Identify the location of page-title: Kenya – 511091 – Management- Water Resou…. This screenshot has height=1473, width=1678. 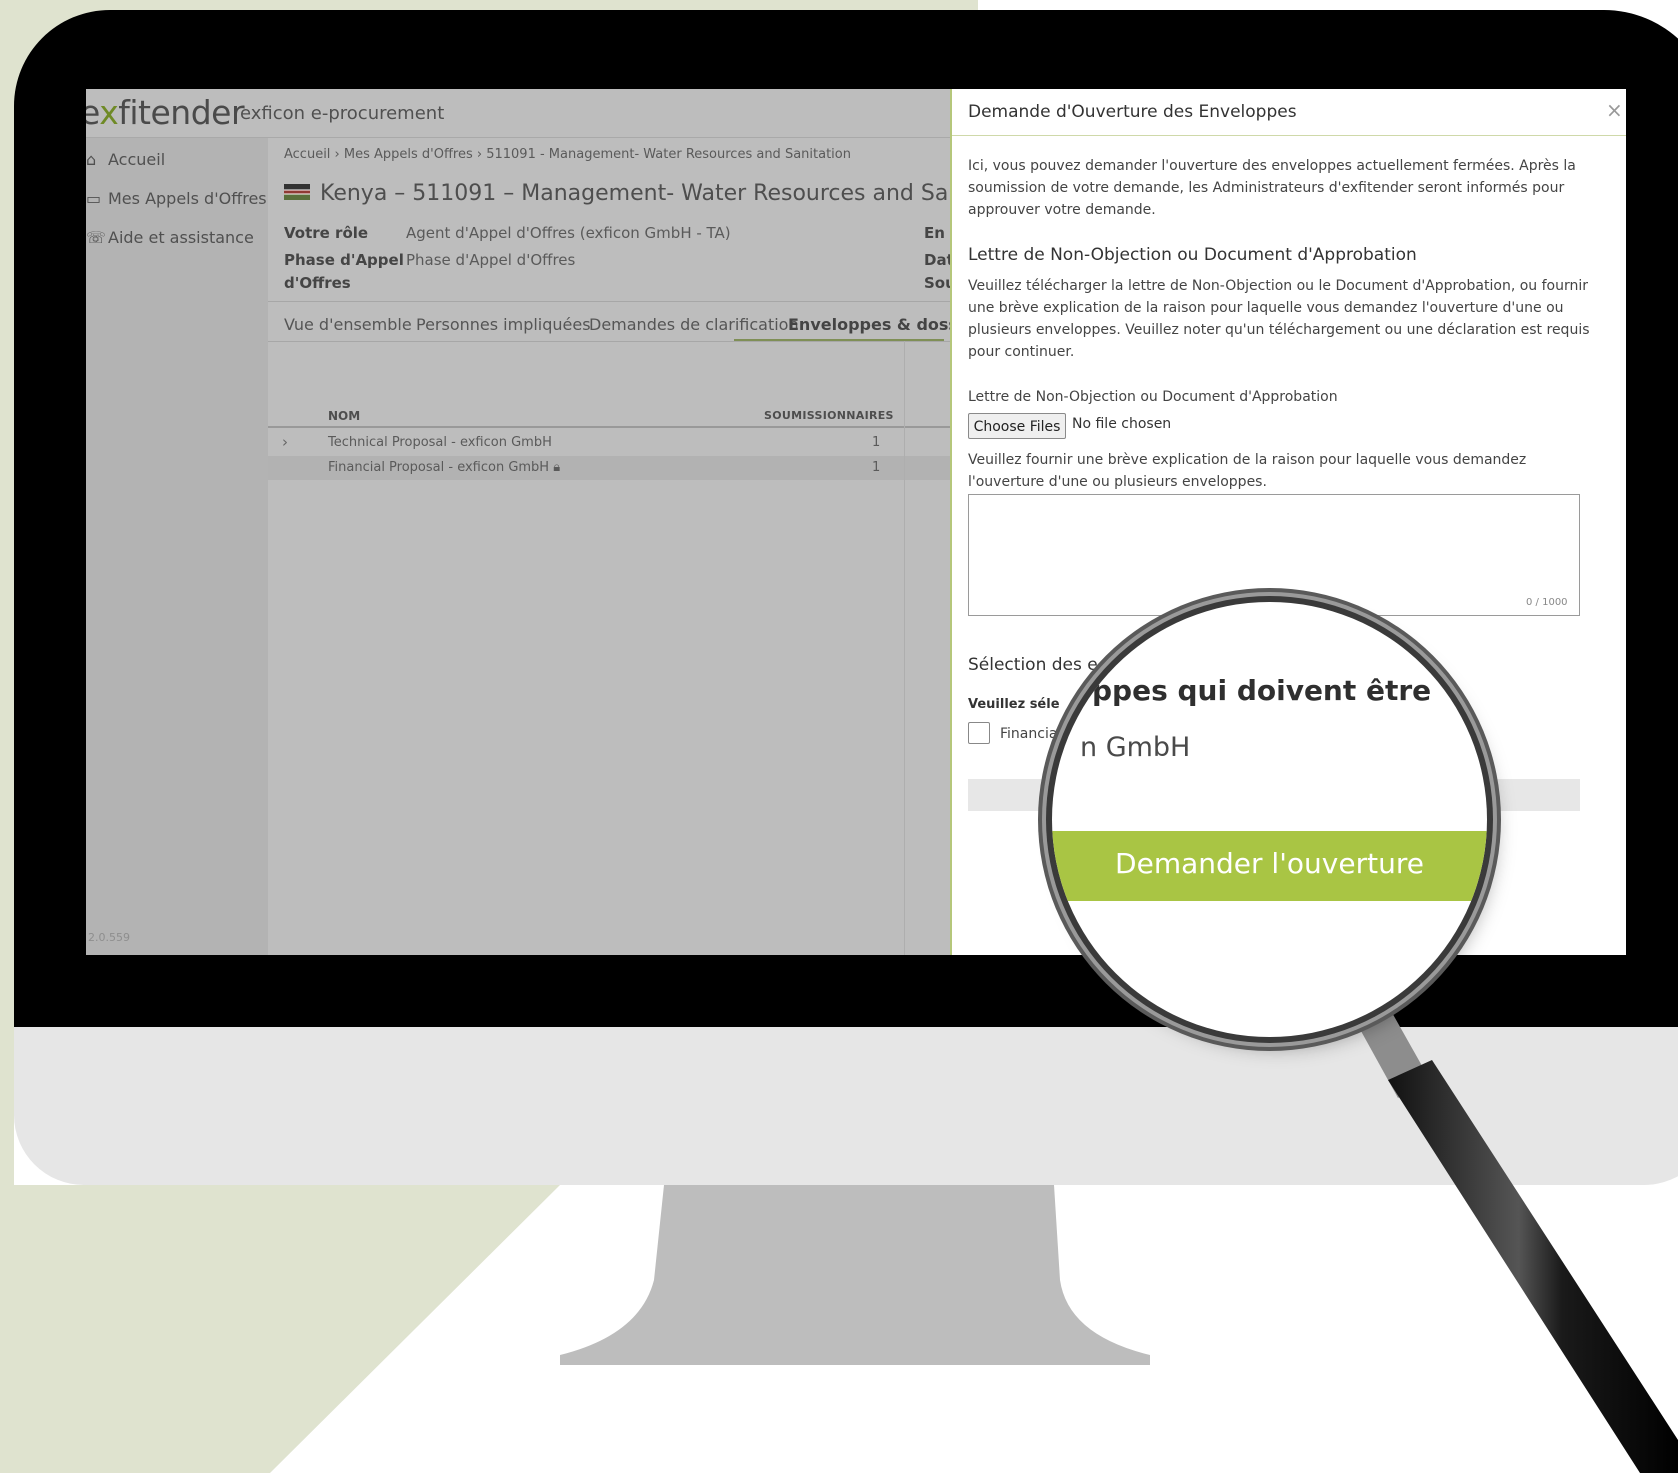
(658, 193).